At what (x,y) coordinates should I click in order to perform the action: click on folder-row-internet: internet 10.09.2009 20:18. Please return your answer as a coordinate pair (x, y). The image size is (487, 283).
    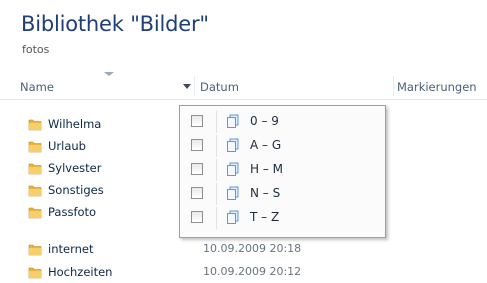
    Looking at the image, I should click on (243, 249).